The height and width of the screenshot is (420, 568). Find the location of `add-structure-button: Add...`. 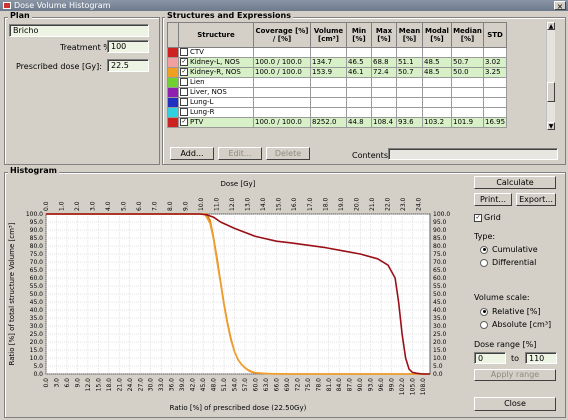

add-structure-button: Add... is located at coordinates (192, 153).